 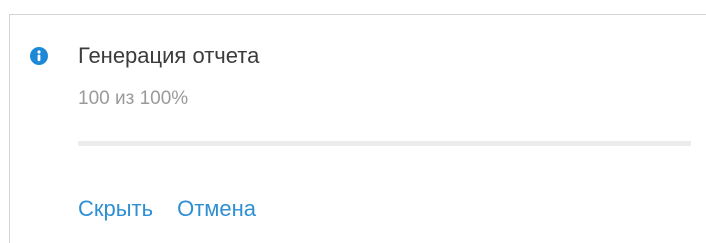 What do you see at coordinates (115, 209) in the screenshot?
I see `hide-button: Скрыть` at bounding box center [115, 209].